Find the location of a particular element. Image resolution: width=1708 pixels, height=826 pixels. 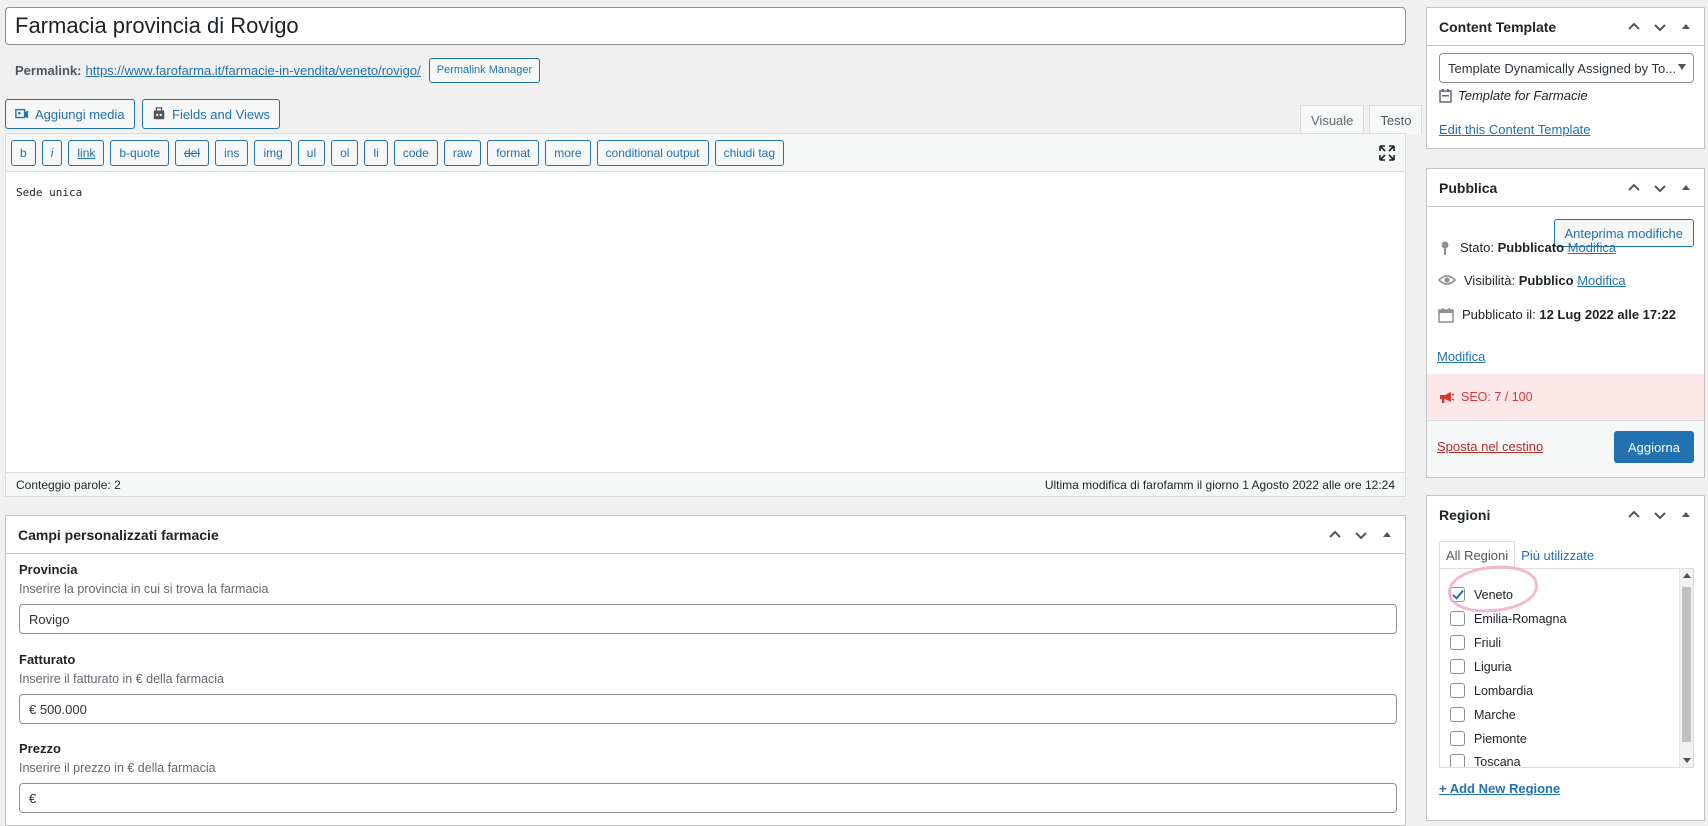

qt-li-button: li is located at coordinates (376, 152).